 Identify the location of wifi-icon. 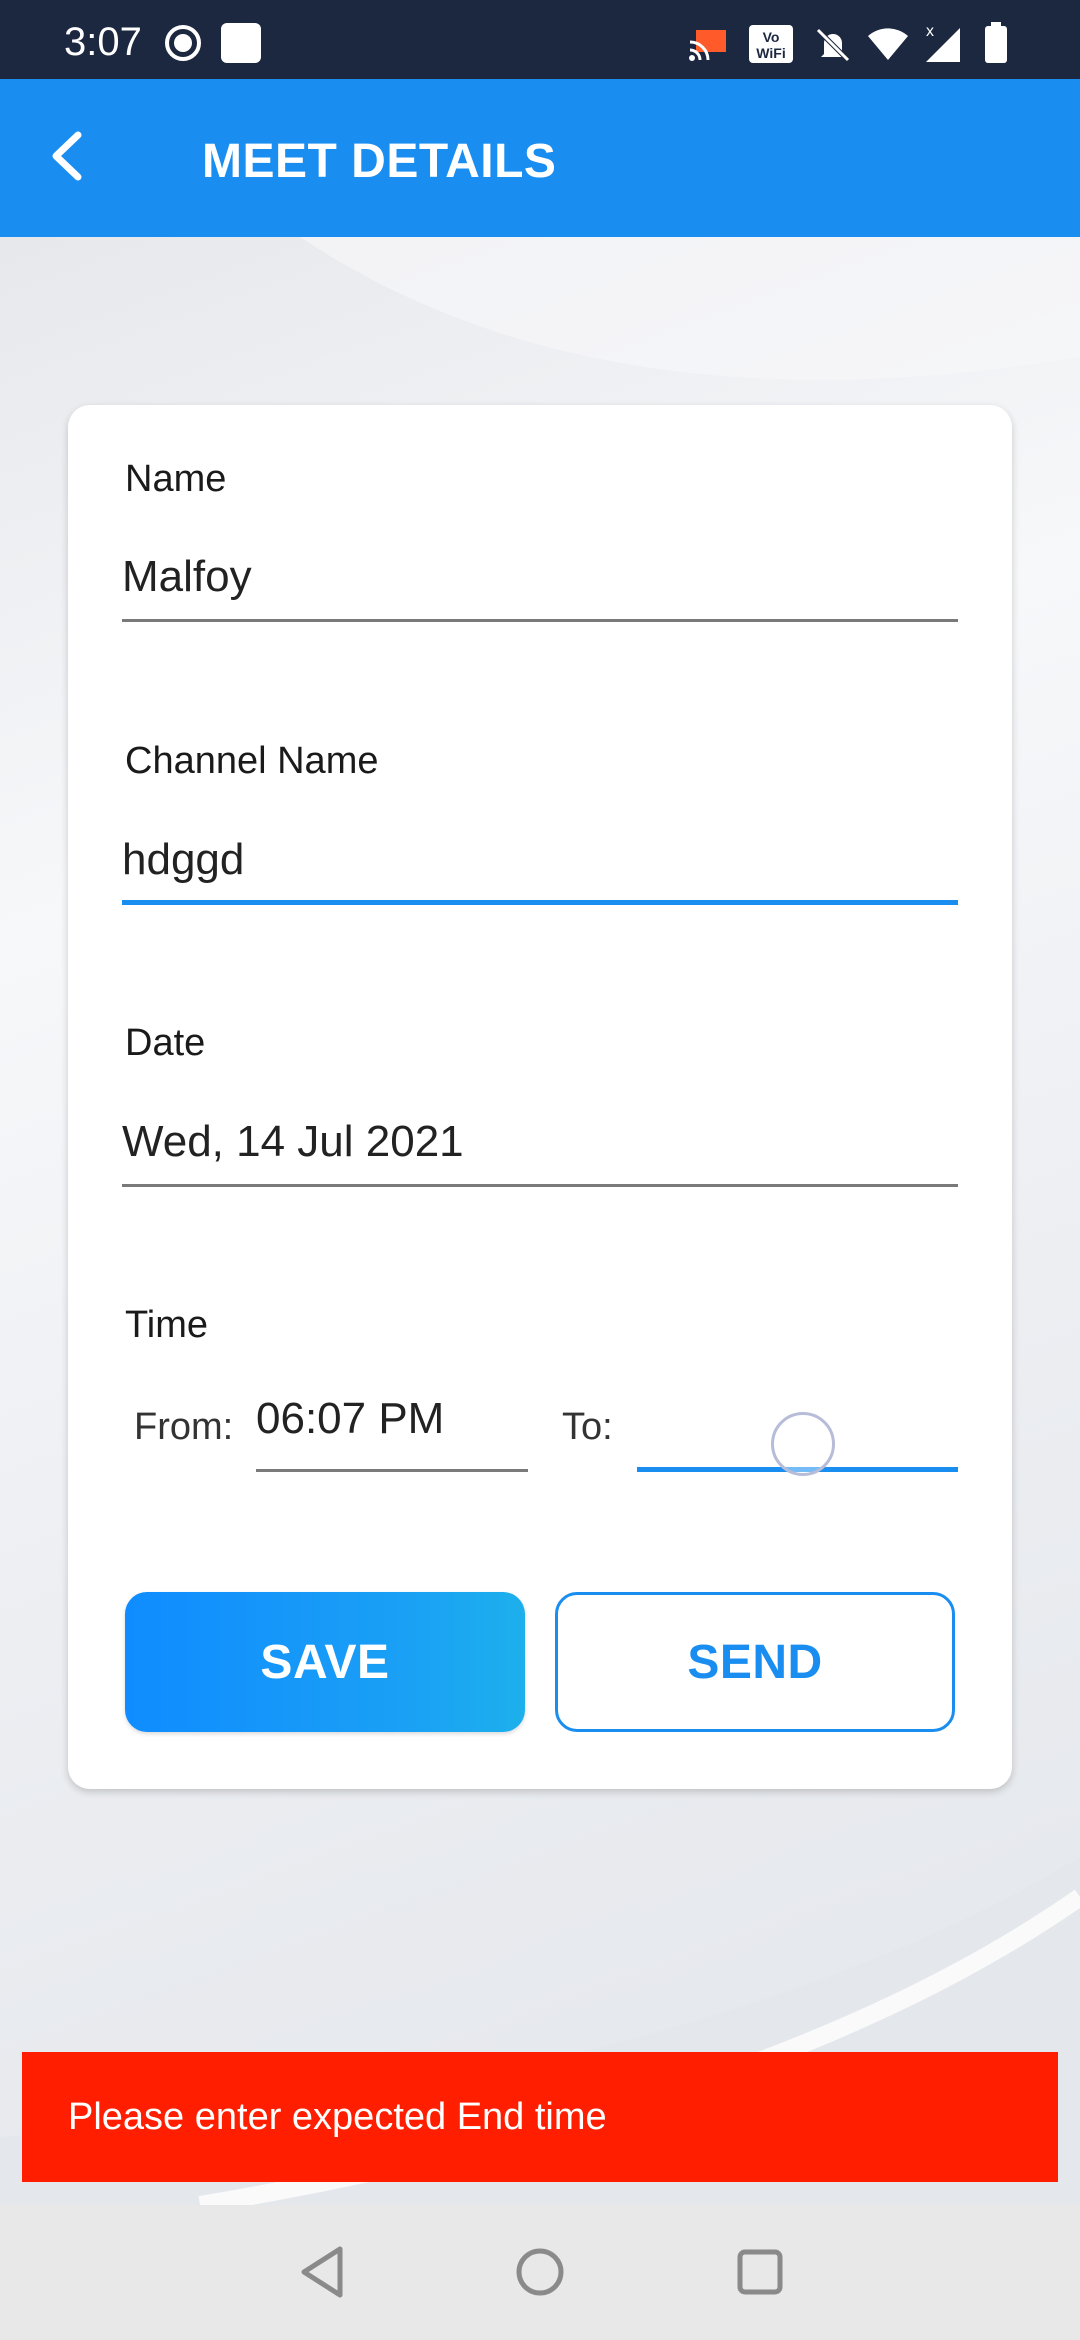
(888, 44).